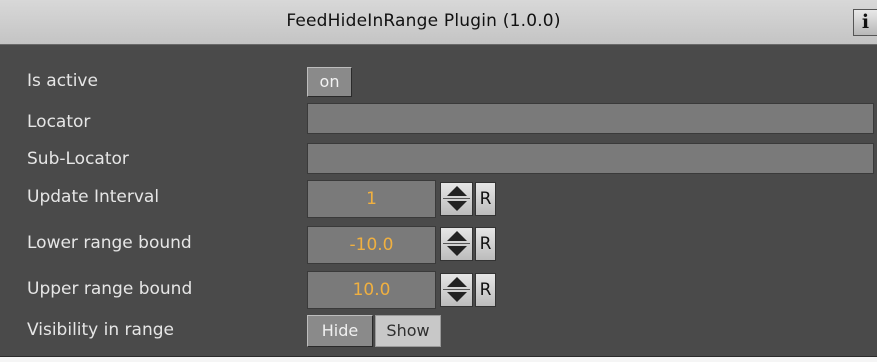 Image resolution: width=877 pixels, height=362 pixels. What do you see at coordinates (62, 81) in the screenshot?
I see `is-active-label: Is active` at bounding box center [62, 81].